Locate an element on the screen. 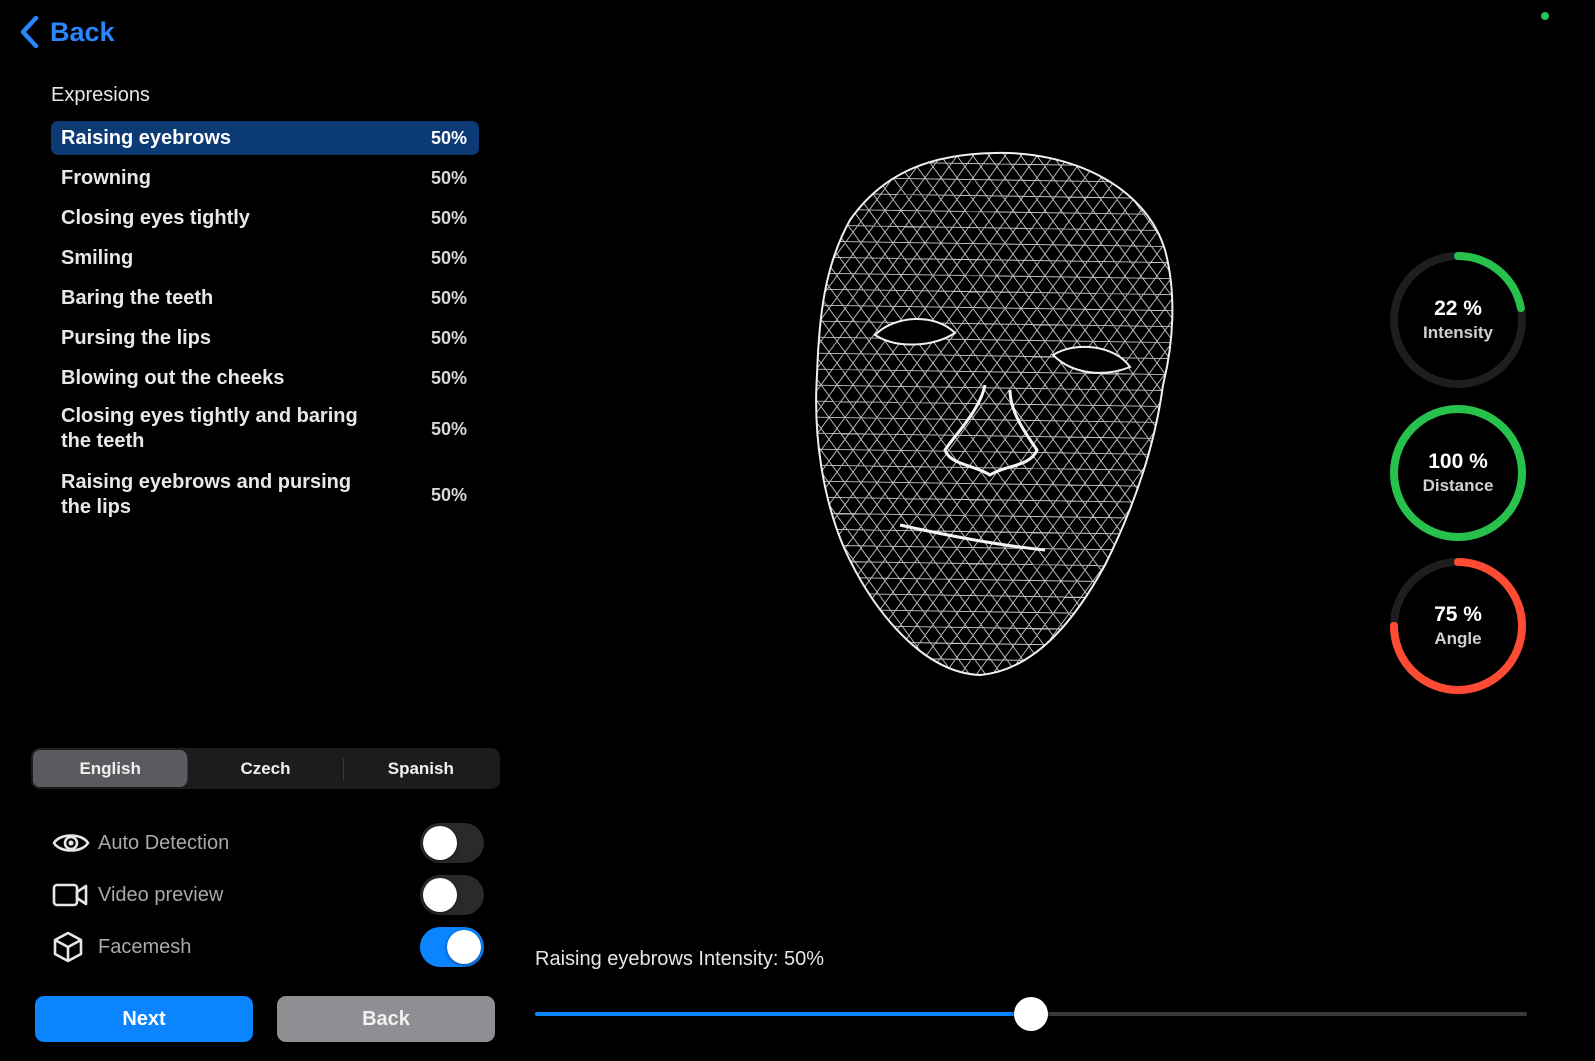 This screenshot has width=1595, height=1061. intensity-gauge: 22 % Intensity is located at coordinates (1458, 320).